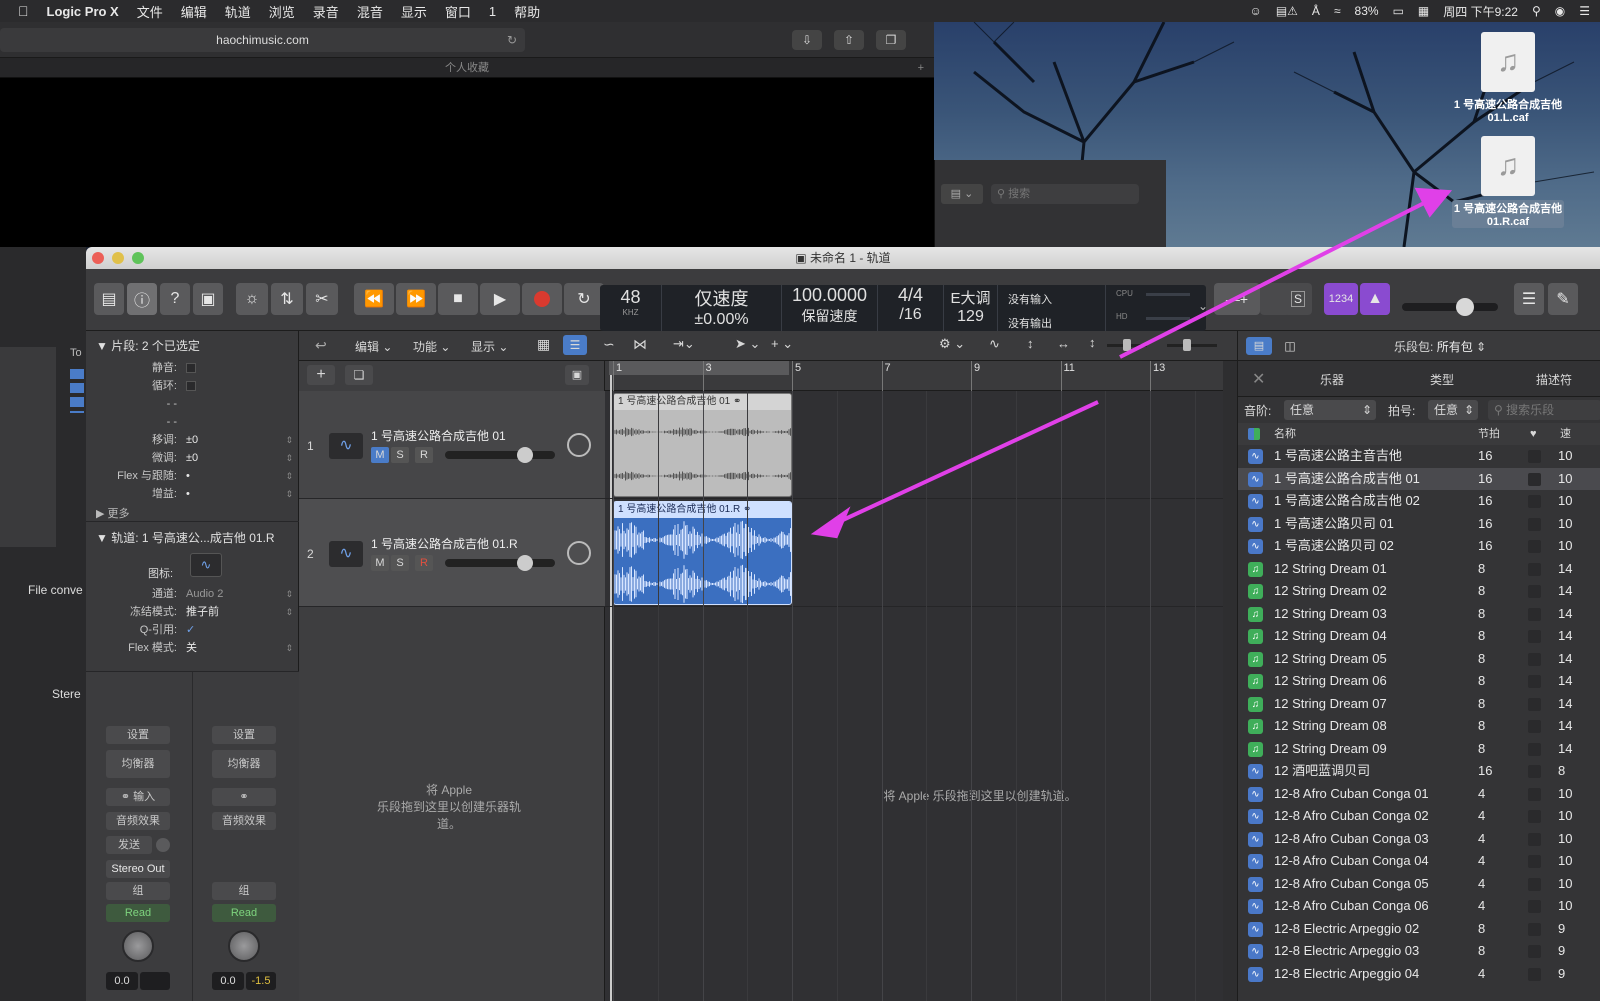 This screenshot has width=1600, height=1001. Describe the element at coordinates (138, 869) in the screenshot. I see `strip1-output: Stereo Out` at that location.